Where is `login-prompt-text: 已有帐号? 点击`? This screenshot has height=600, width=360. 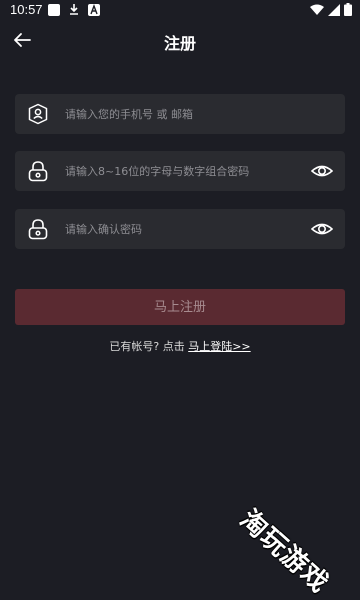
login-prompt-text: 已有帐号? 点击 is located at coordinates (147, 346).